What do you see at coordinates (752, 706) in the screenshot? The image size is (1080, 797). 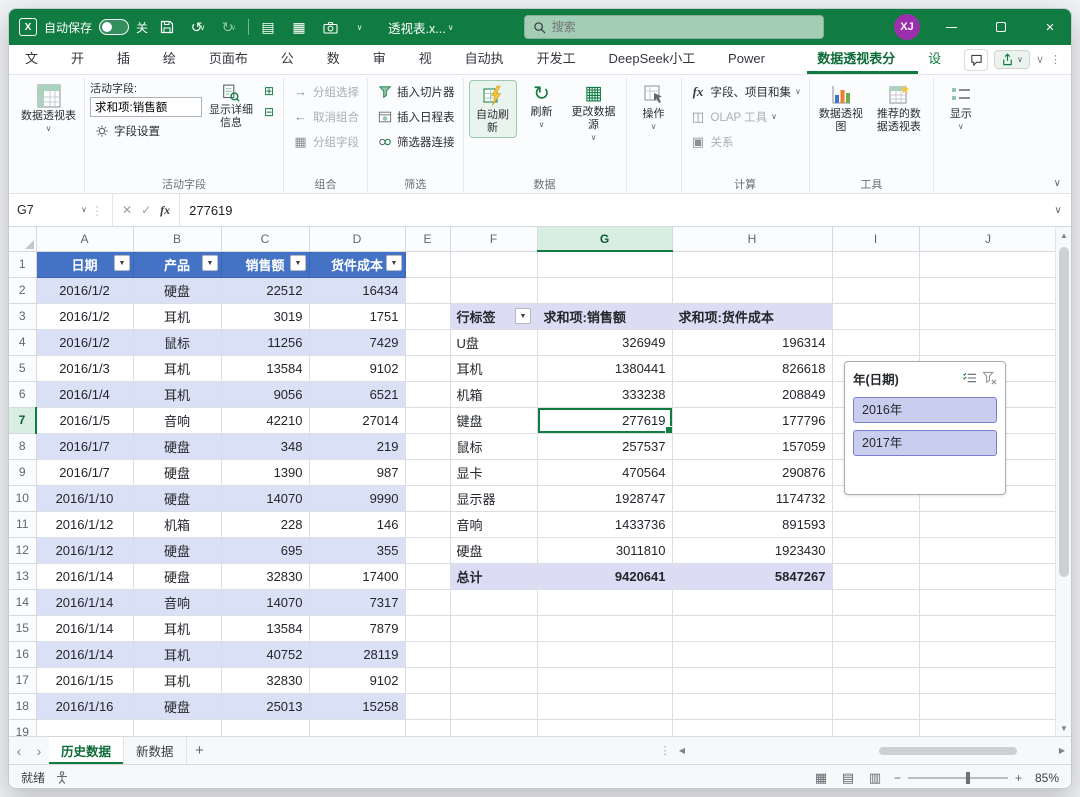 I see `cell-H18` at bounding box center [752, 706].